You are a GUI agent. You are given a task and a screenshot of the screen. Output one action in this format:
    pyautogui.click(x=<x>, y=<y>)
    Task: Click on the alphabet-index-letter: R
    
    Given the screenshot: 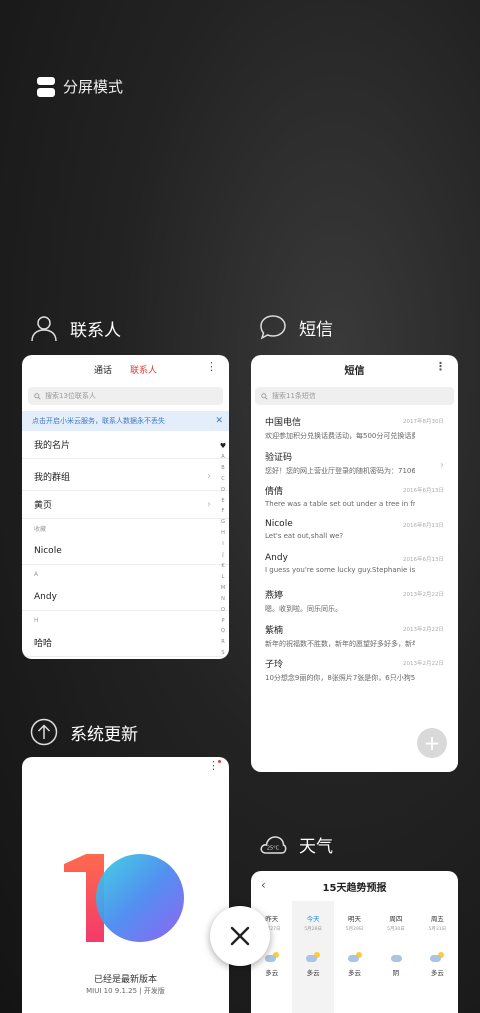 What is the action you would take?
    pyautogui.click(x=222, y=642)
    